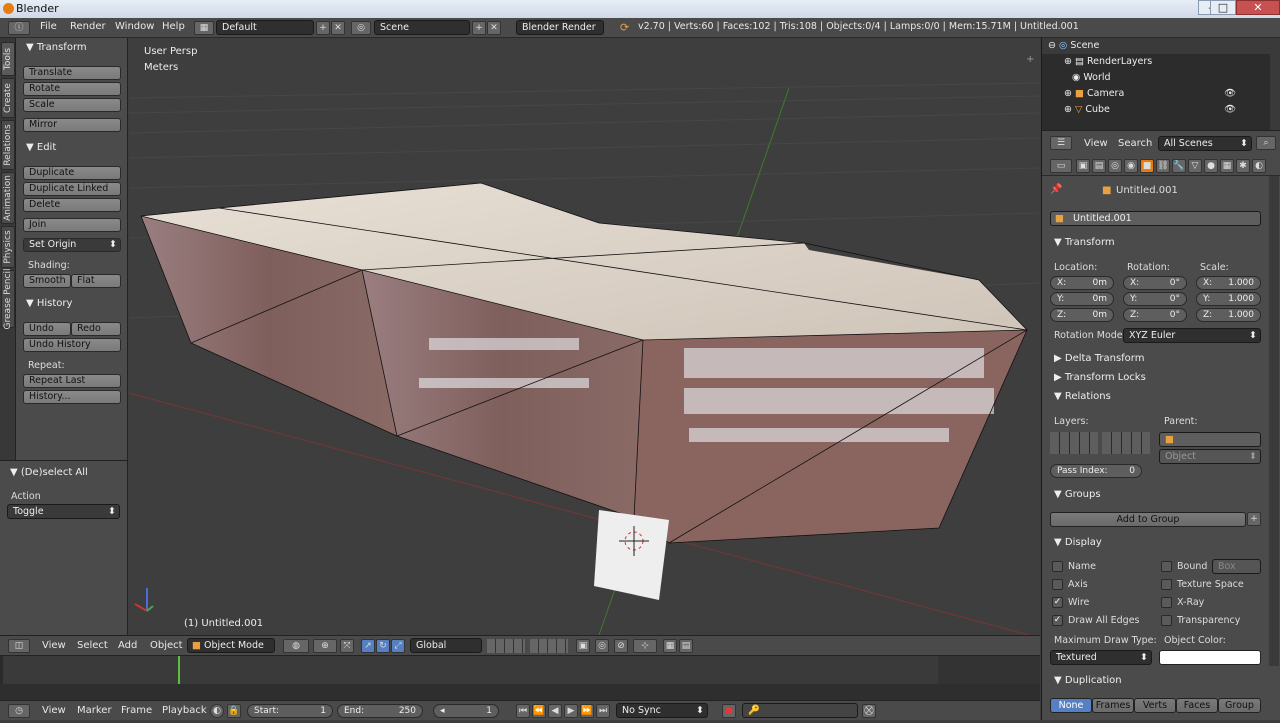 The width and height of the screenshot is (1280, 723). Describe the element at coordinates (1113, 705) in the screenshot. I see `dup-frames-button: Frames` at that location.